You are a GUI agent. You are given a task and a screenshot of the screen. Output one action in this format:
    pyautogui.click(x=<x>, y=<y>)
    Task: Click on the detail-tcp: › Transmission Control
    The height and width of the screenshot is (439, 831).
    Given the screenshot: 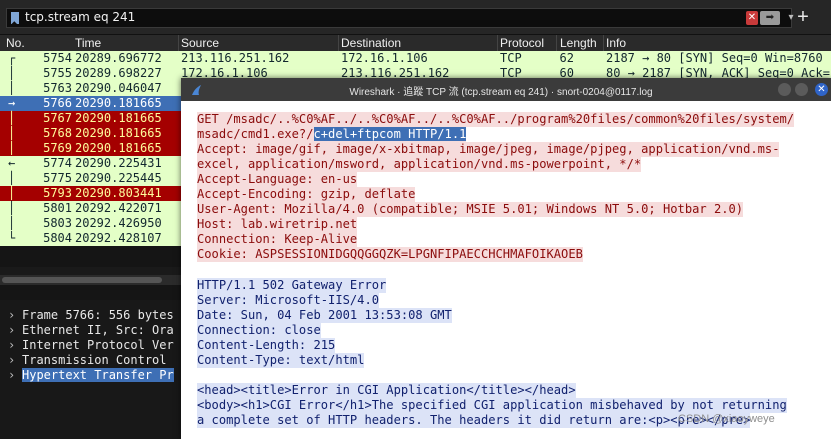 What is the action you would take?
    pyautogui.click(x=87, y=360)
    